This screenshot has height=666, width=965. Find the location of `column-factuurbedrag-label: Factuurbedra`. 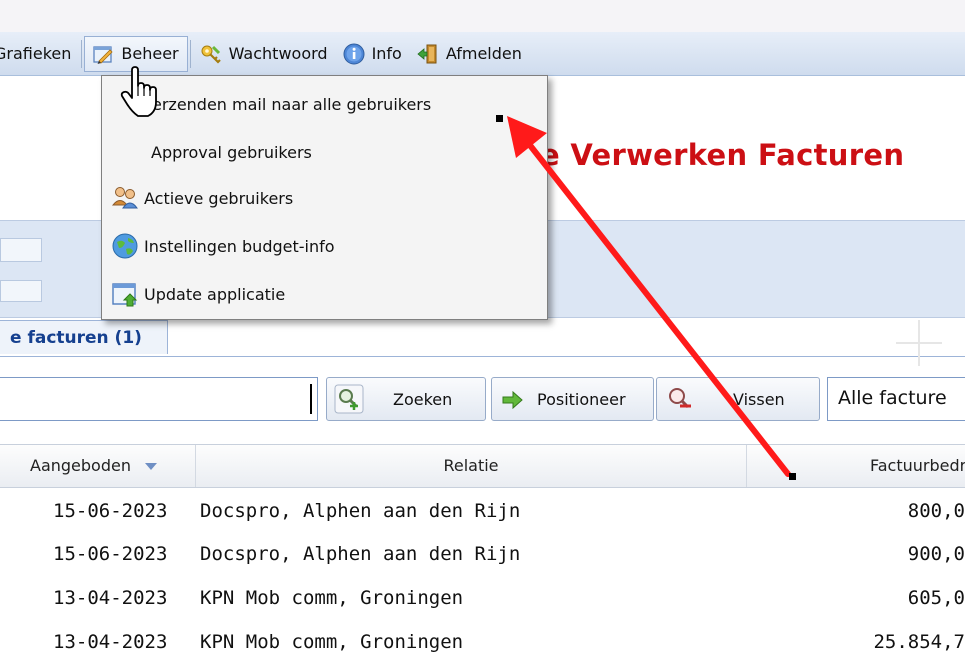

column-factuurbedrag-label: Factuurbedra is located at coordinates (917, 465).